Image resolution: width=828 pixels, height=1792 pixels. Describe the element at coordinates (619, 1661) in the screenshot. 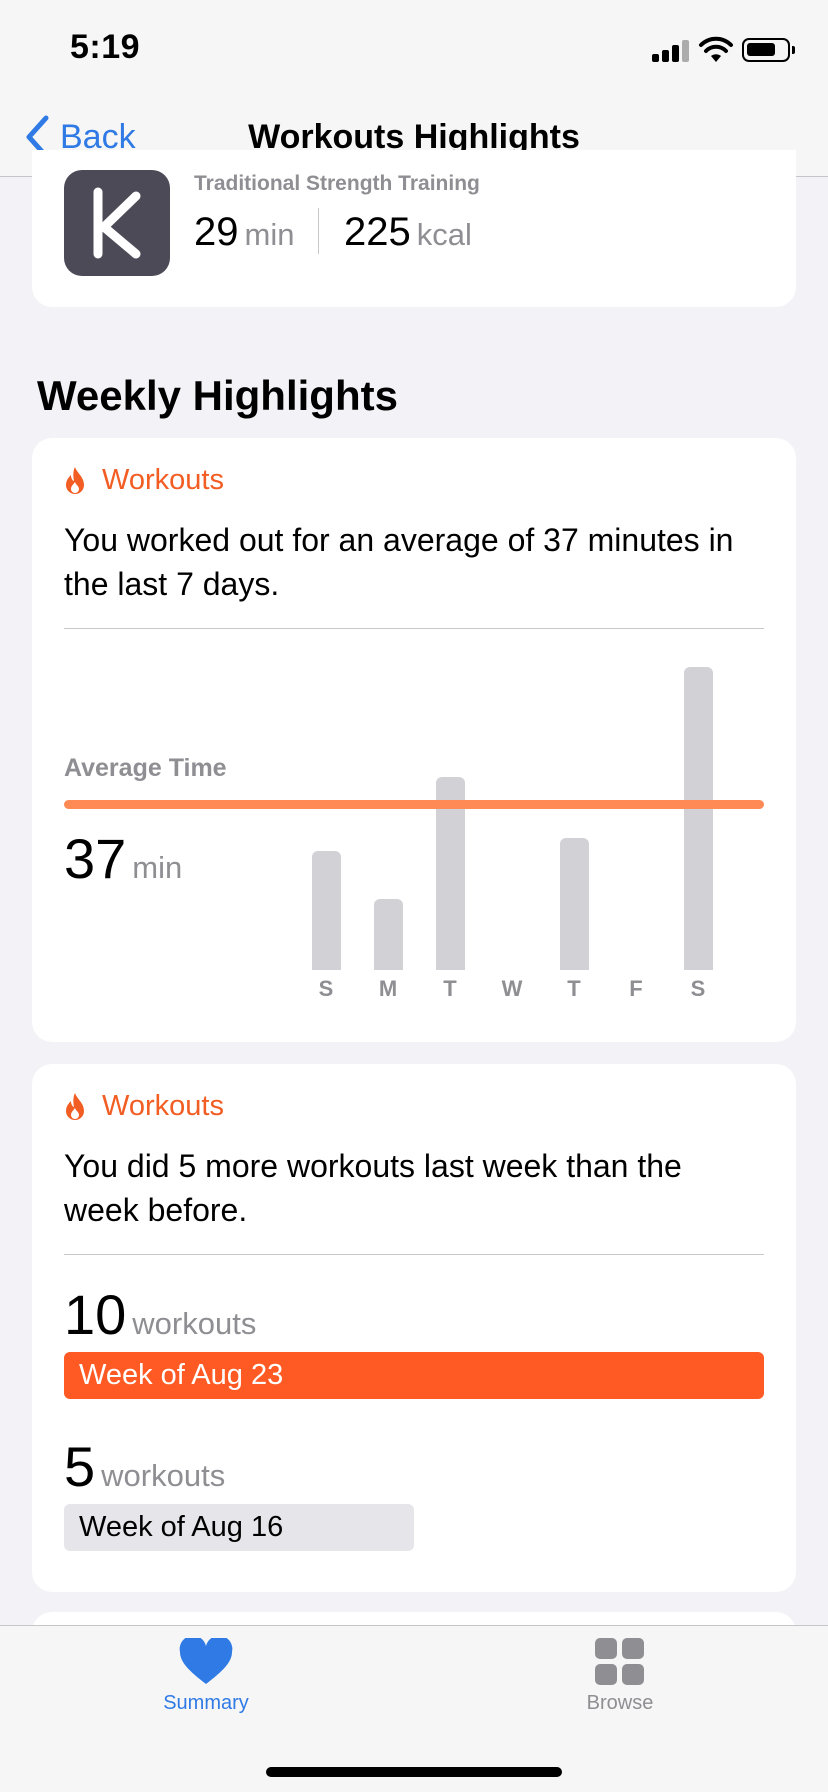

I see `grid-icon` at that location.